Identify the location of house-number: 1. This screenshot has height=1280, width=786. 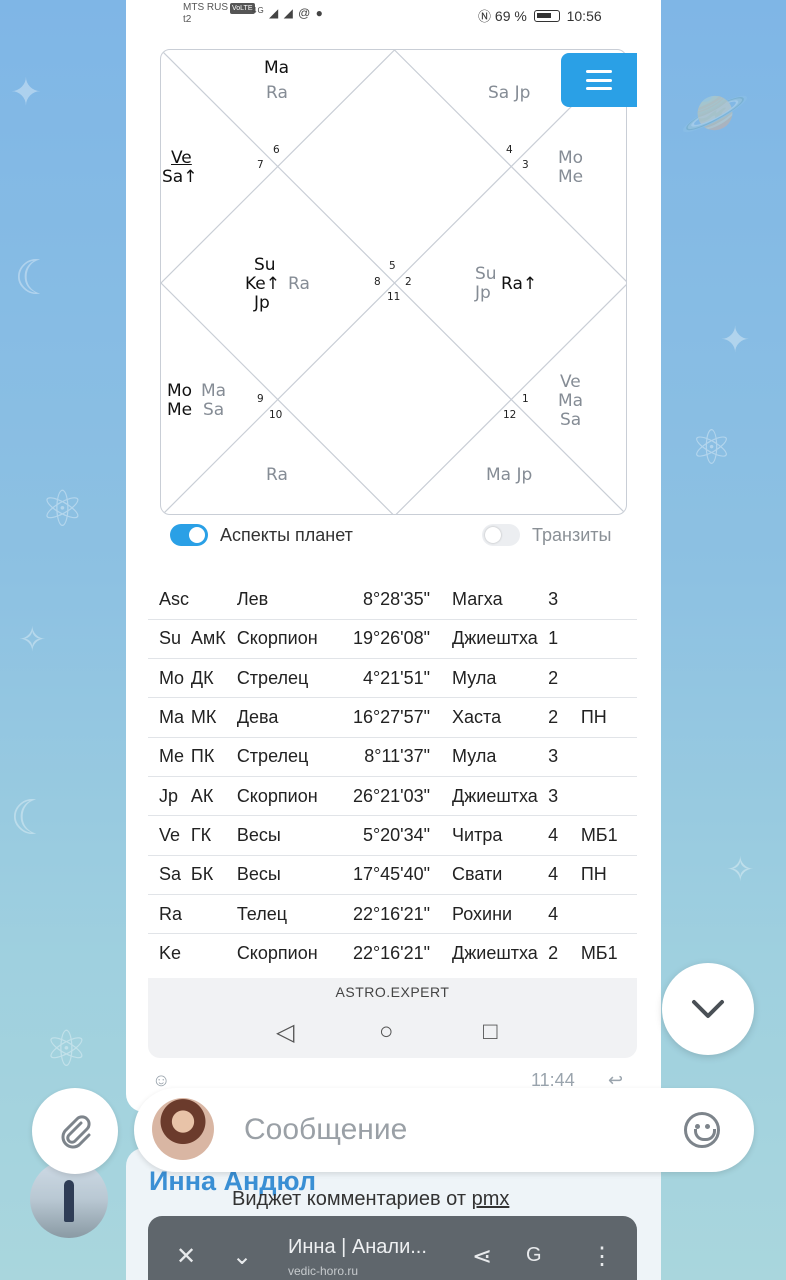
(525, 399).